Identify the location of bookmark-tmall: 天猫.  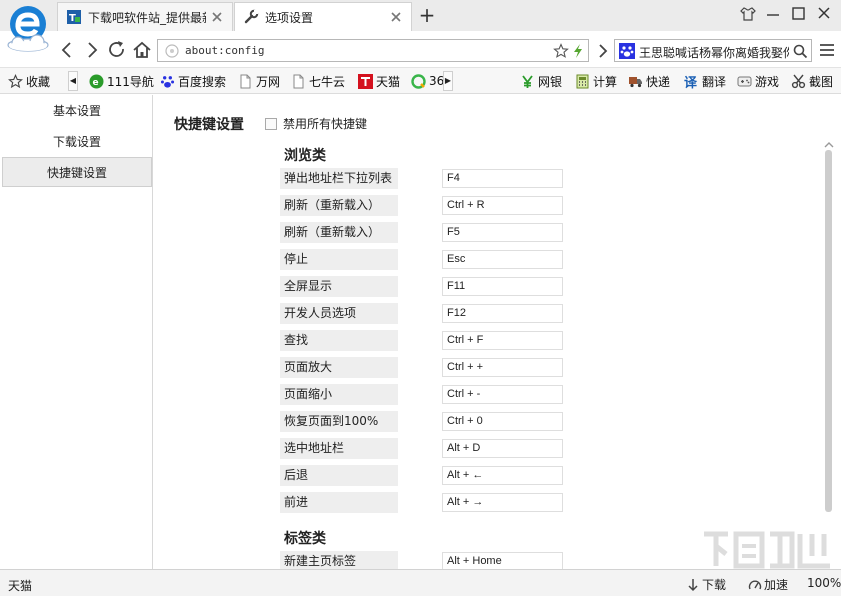
(379, 81).